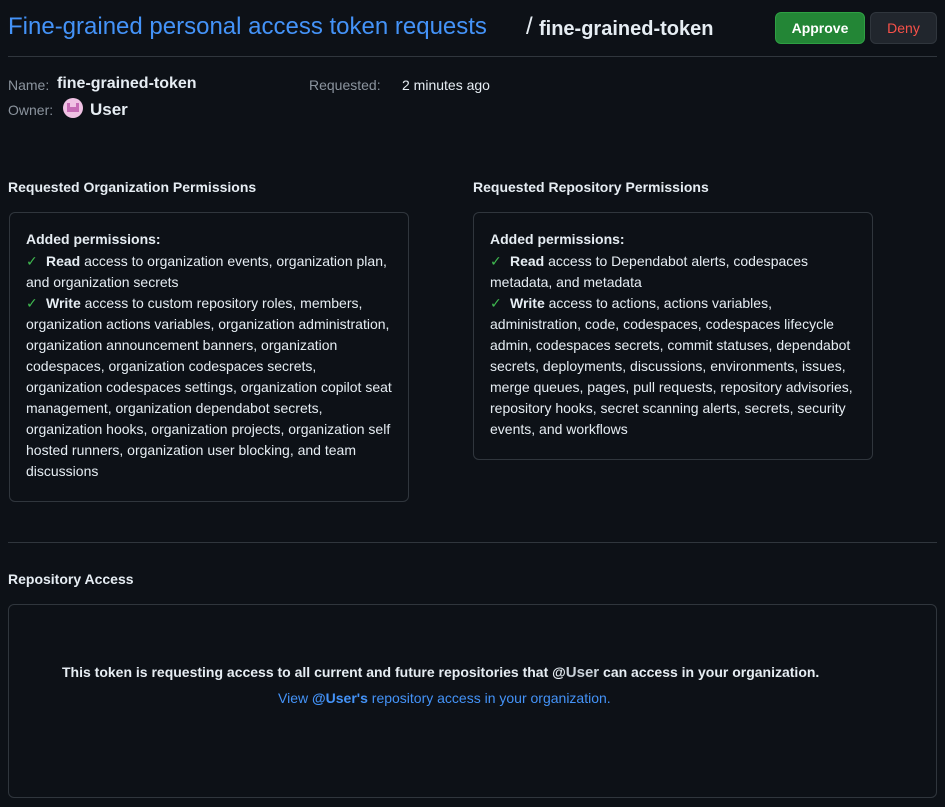 The image size is (945, 807). I want to click on repo-access-link-user: @User's, so click(340, 698).